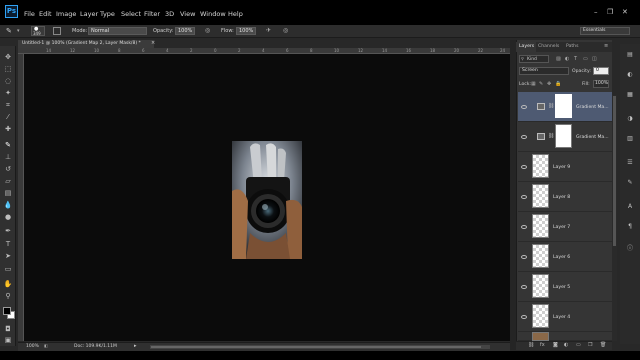  What do you see at coordinates (8, 93) in the screenshot?
I see `quick-select-tool-icon: ✦` at bounding box center [8, 93].